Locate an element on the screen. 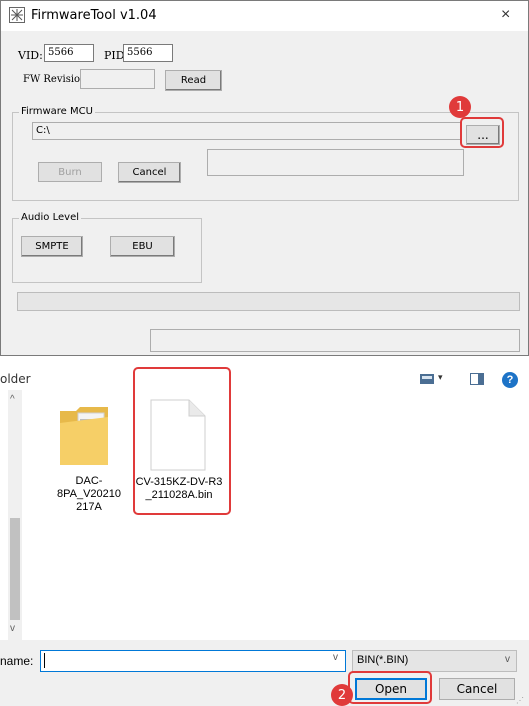 The width and height of the screenshot is (529, 706). file-name-input is located at coordinates (193, 661).